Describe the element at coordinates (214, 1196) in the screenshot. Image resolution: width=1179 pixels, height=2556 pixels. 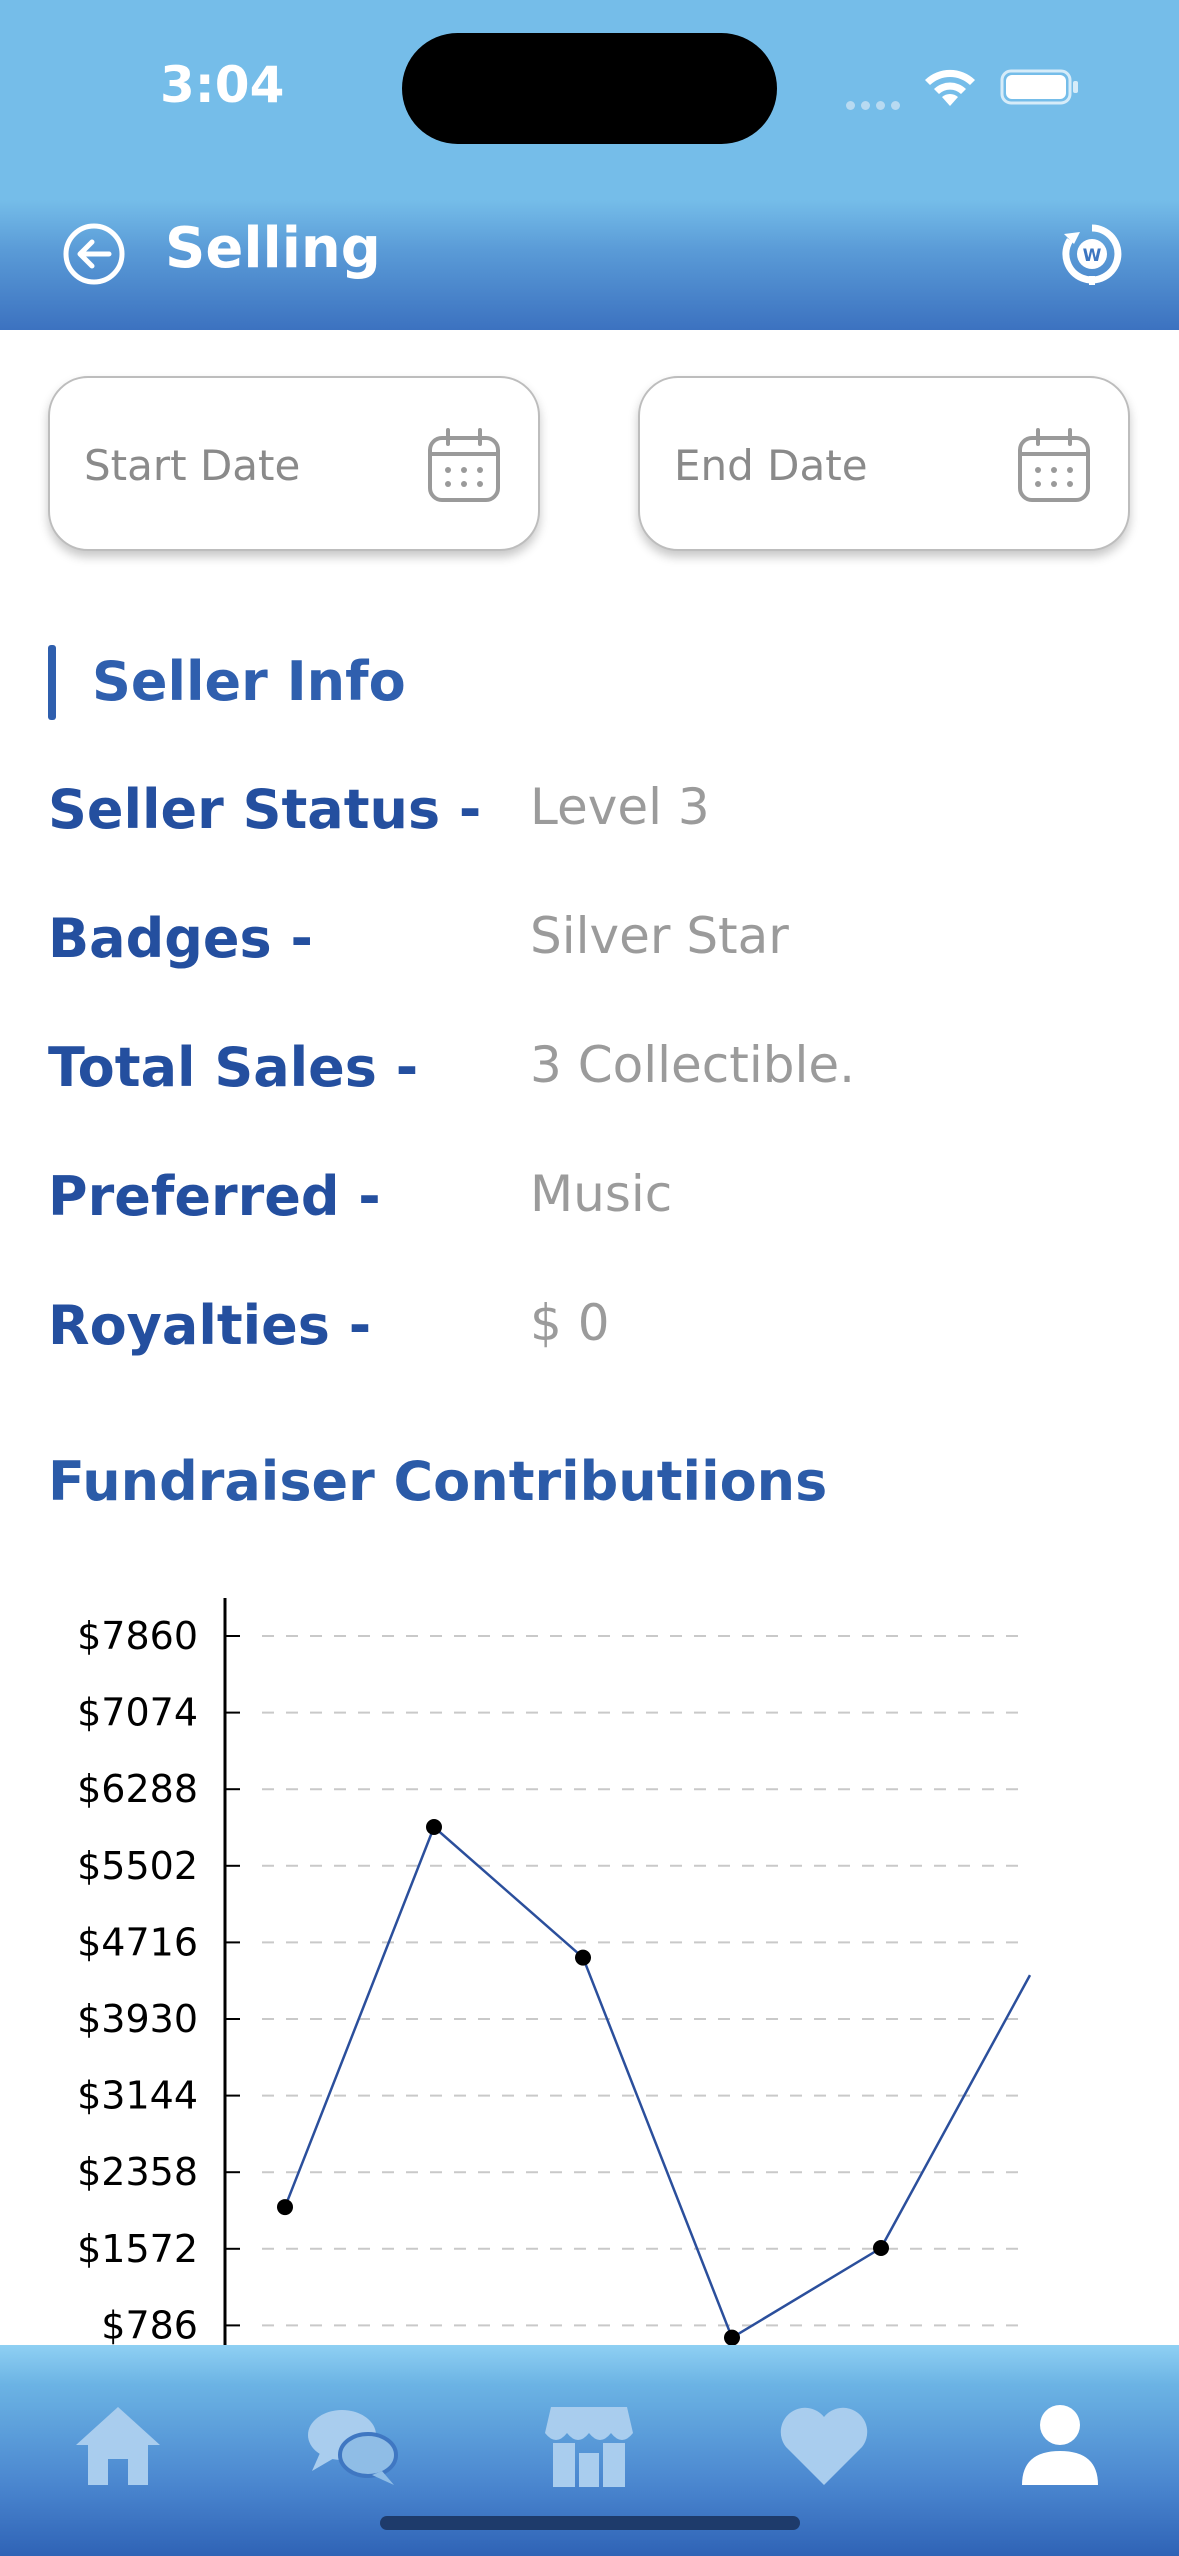
I see `info-label: Preferred -` at that location.